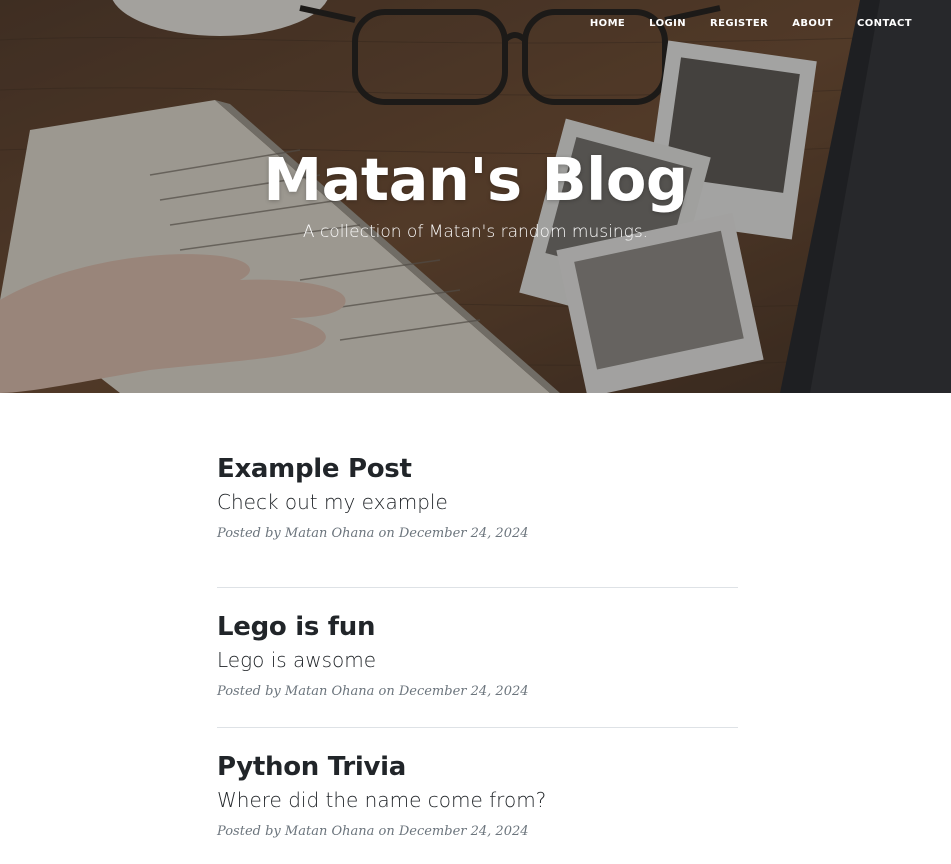 This screenshot has width=951, height=864. I want to click on post-title-link: Example Post, so click(477, 469).